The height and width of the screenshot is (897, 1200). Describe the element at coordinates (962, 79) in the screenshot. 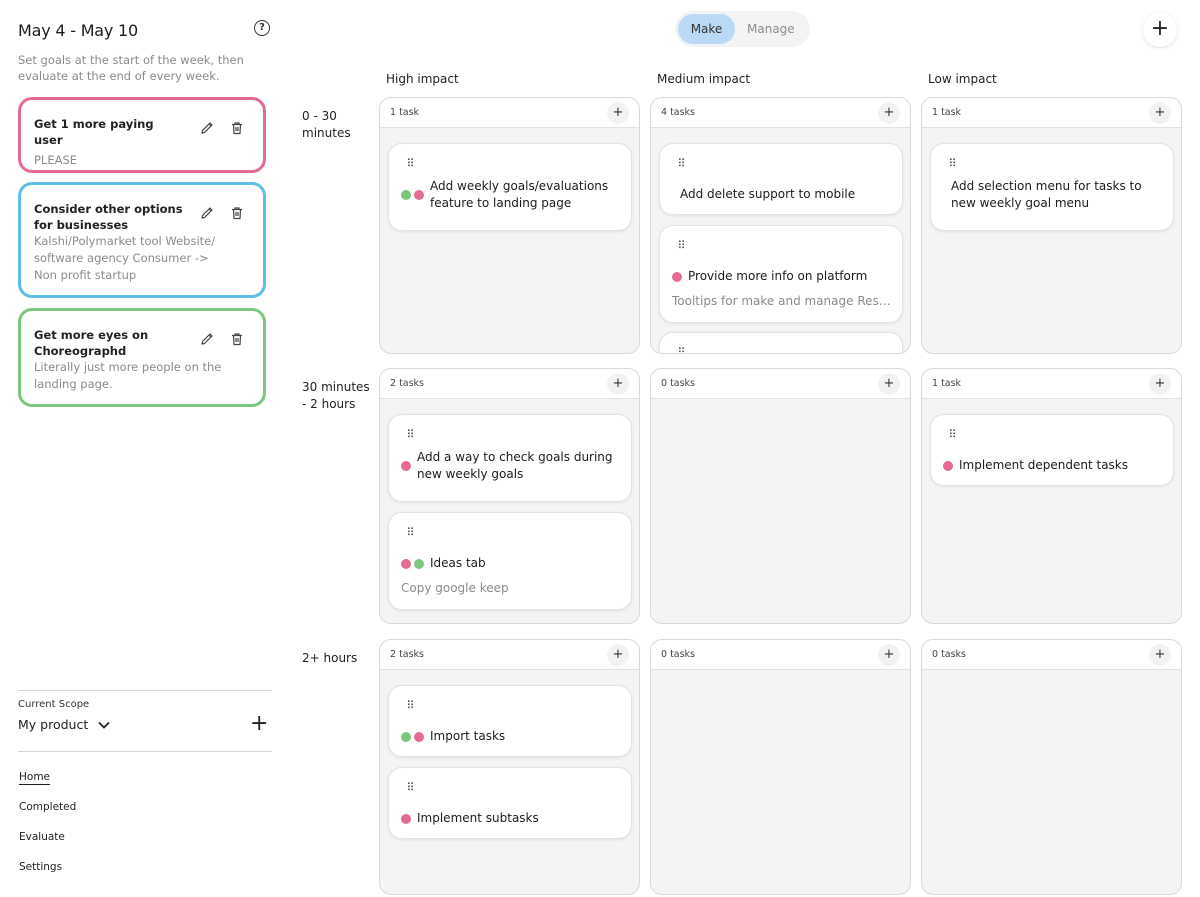

I see `column-header-low: Low impact` at that location.